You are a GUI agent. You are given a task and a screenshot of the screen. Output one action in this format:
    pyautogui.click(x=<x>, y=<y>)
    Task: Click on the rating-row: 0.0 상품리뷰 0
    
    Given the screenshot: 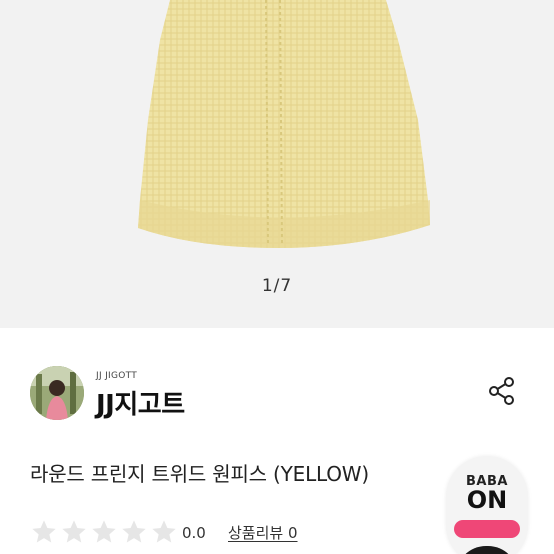 What is the action you would take?
    pyautogui.click(x=240, y=533)
    